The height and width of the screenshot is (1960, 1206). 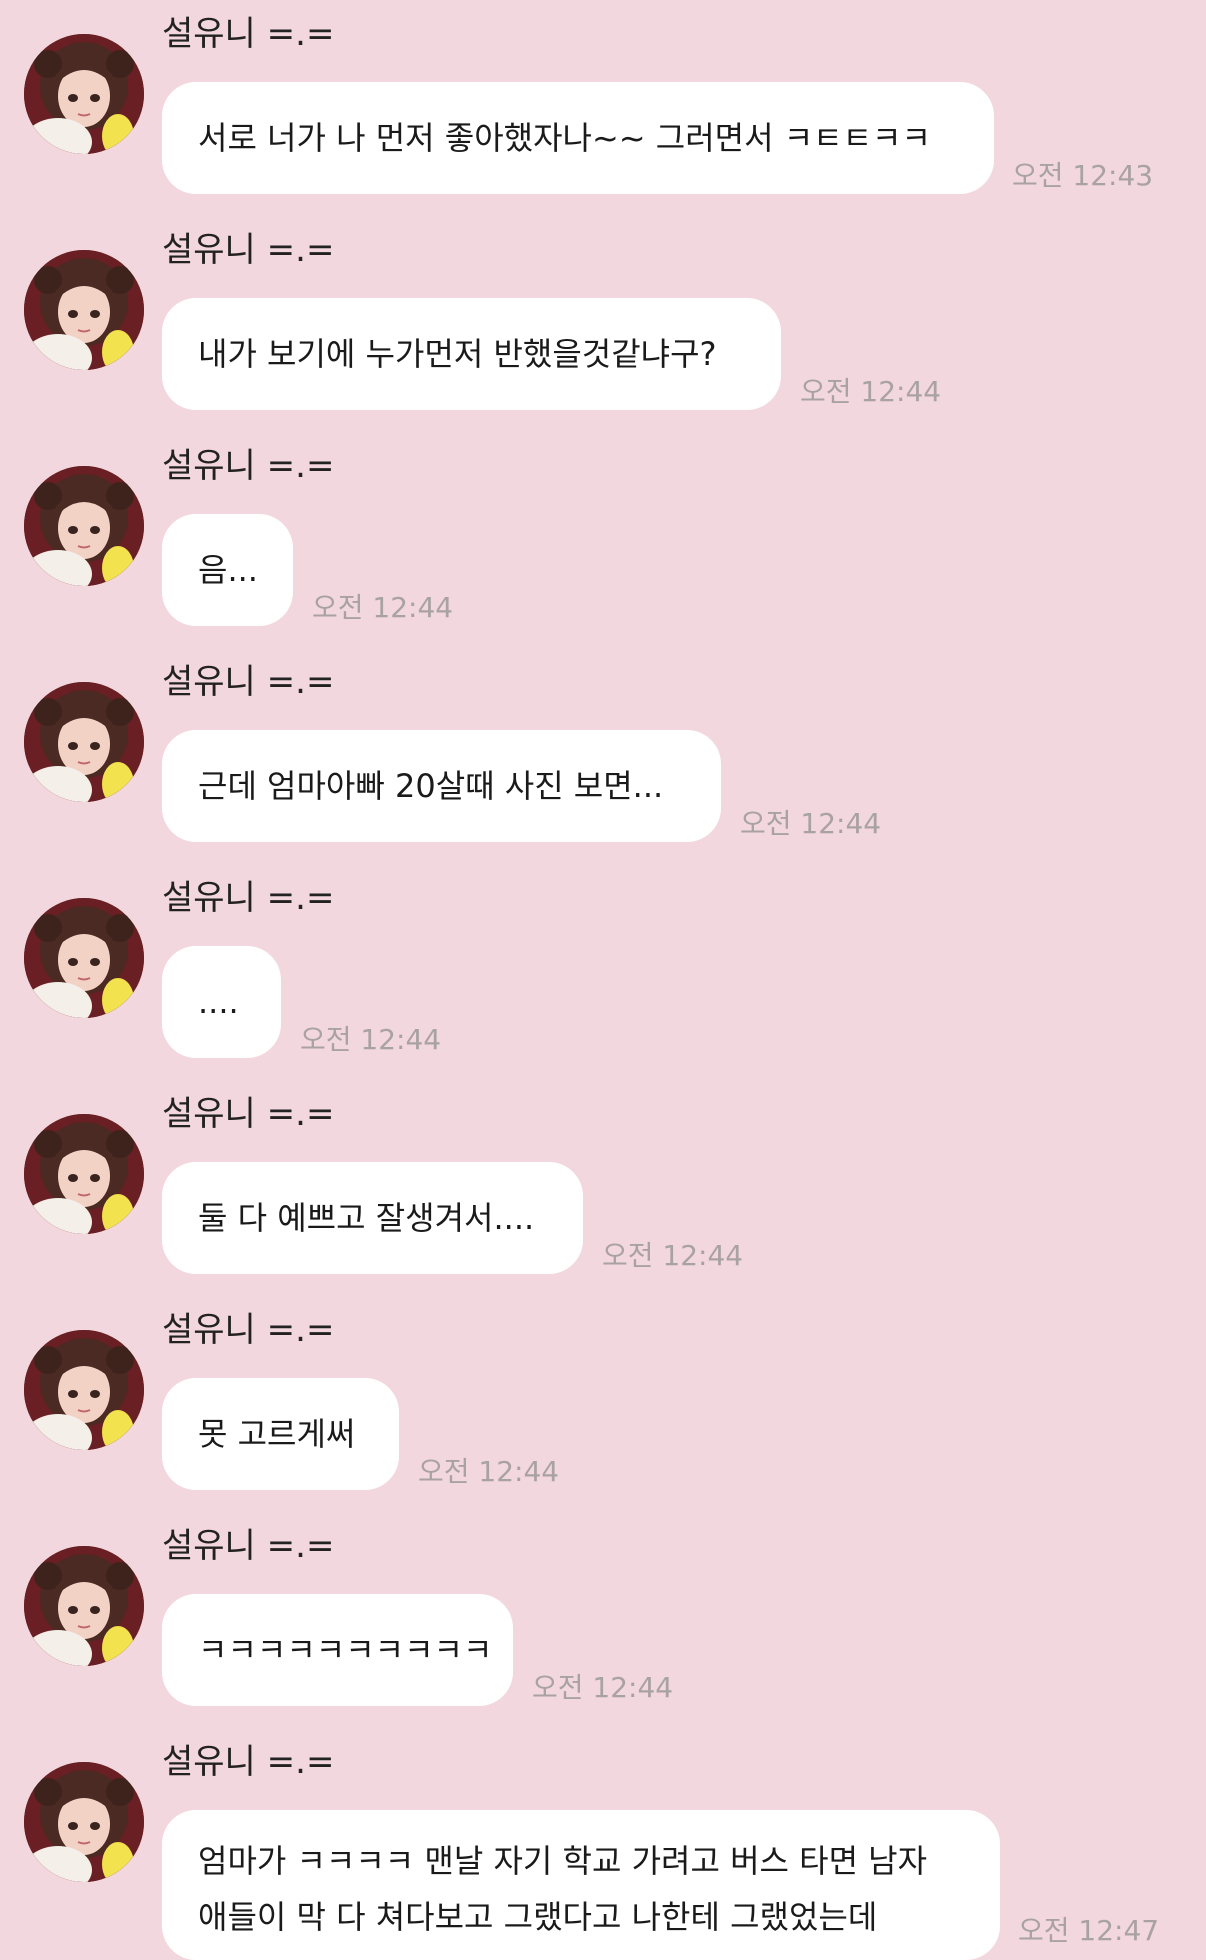 I want to click on message-row: 설유니 =.= .... 오전 12:44, so click(x=603, y=967).